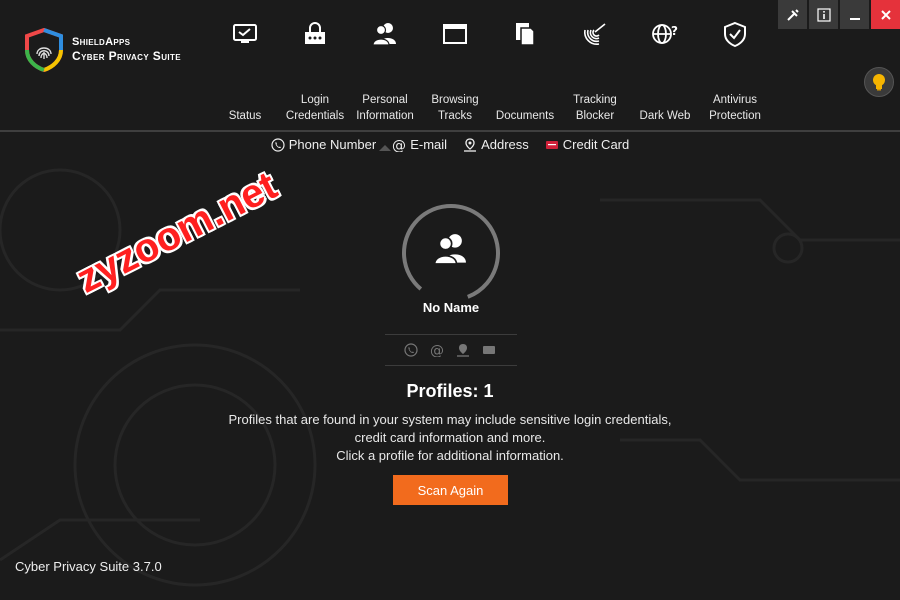 This screenshot has height=600, width=900. Describe the element at coordinates (450, 391) in the screenshot. I see `profiles-count: Profiles: 1` at that location.